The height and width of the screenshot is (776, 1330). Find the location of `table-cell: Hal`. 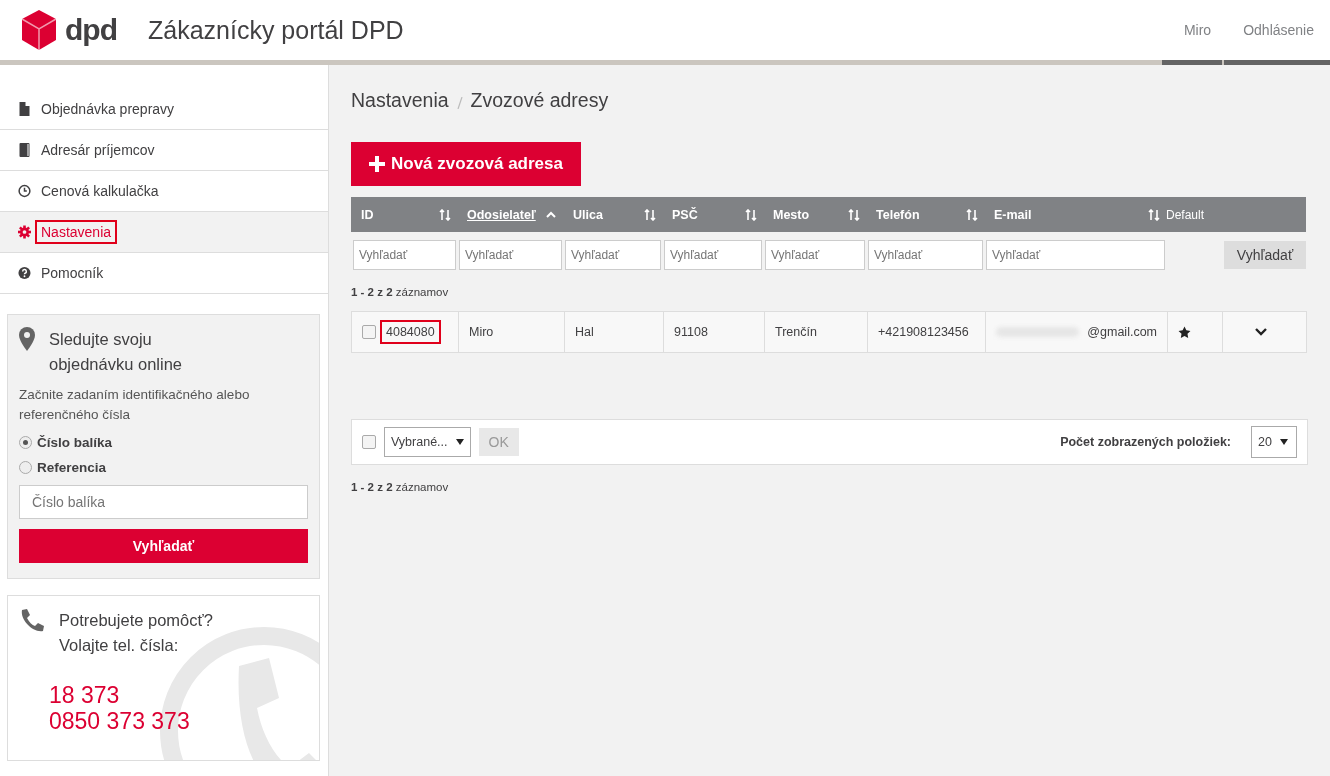

table-cell: Hal is located at coordinates (584, 332).